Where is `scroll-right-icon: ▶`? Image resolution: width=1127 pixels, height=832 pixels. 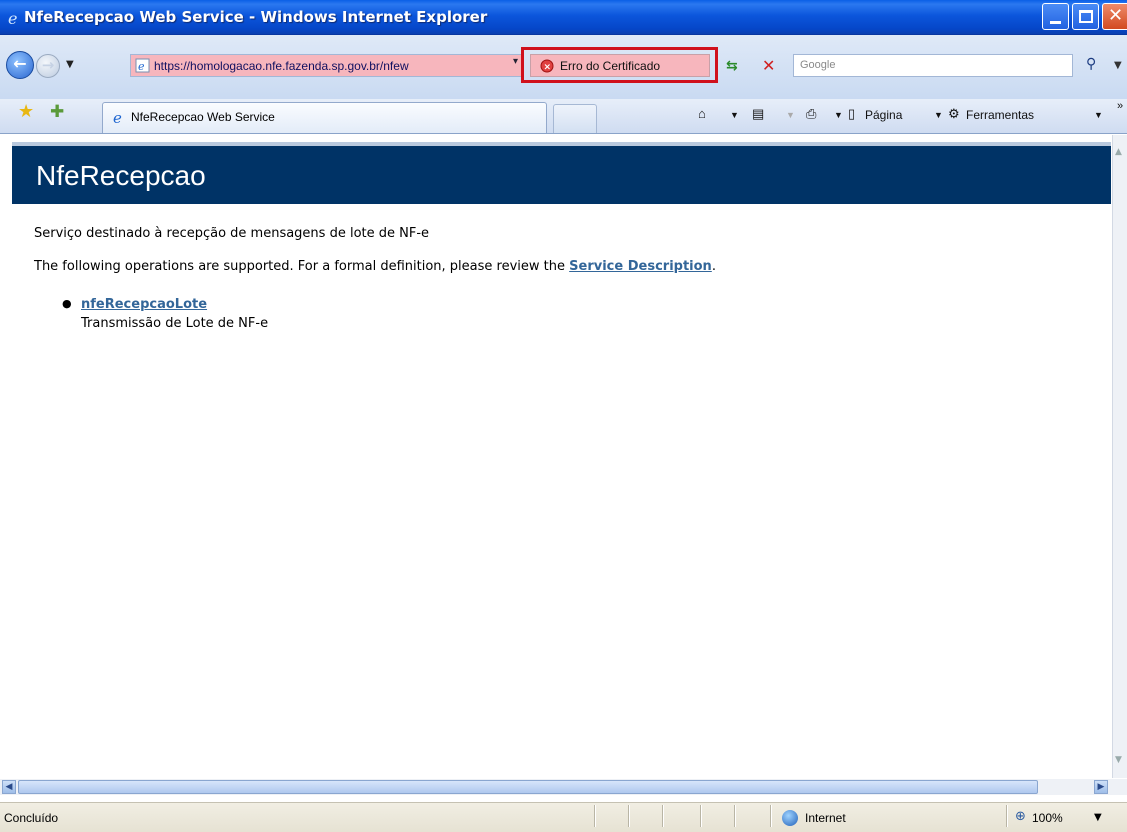 scroll-right-icon: ▶ is located at coordinates (1101, 787).